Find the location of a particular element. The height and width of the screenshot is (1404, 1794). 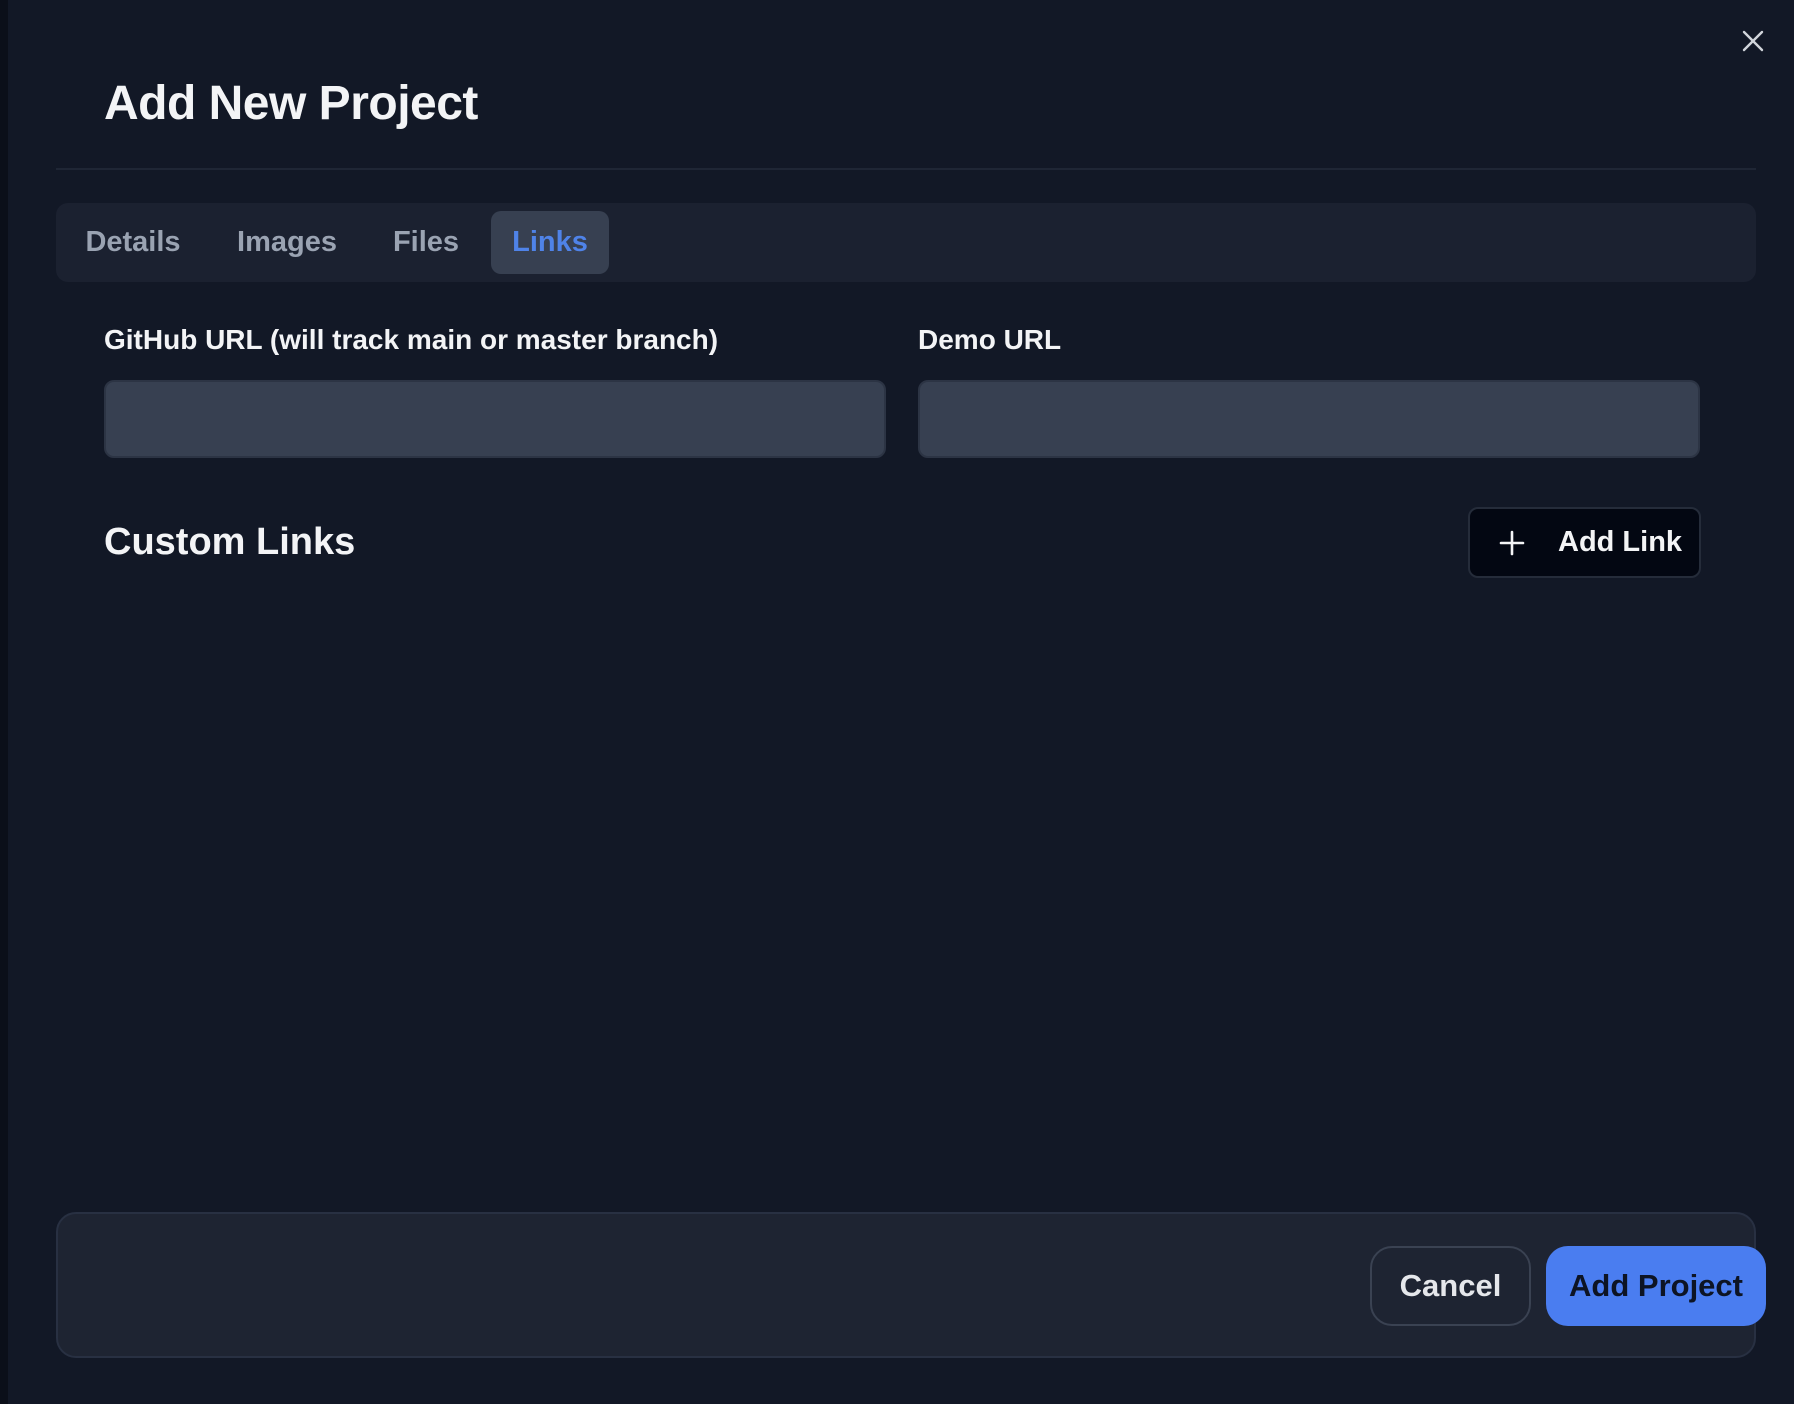

demo-url-label: Demo URL is located at coordinates (990, 339).